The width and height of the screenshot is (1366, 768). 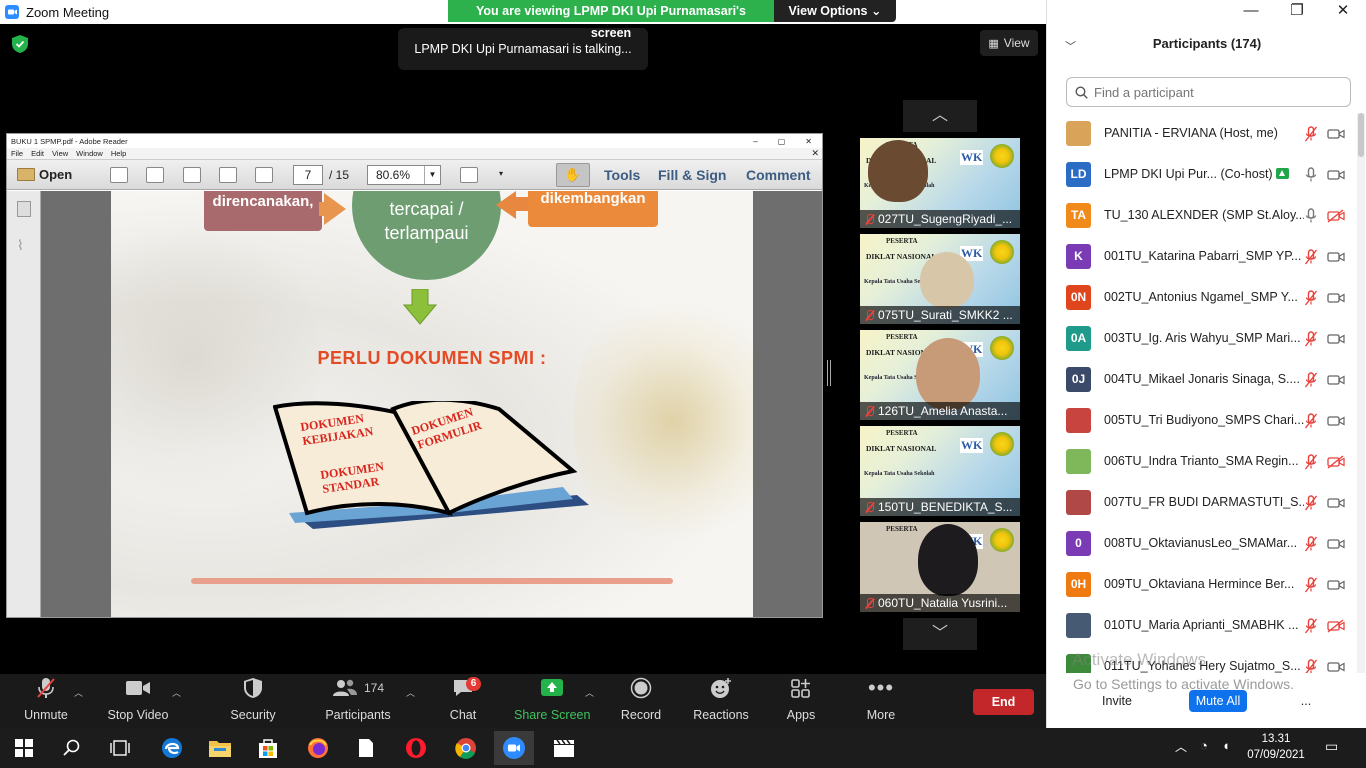 I want to click on search-icon, so click(x=72, y=748).